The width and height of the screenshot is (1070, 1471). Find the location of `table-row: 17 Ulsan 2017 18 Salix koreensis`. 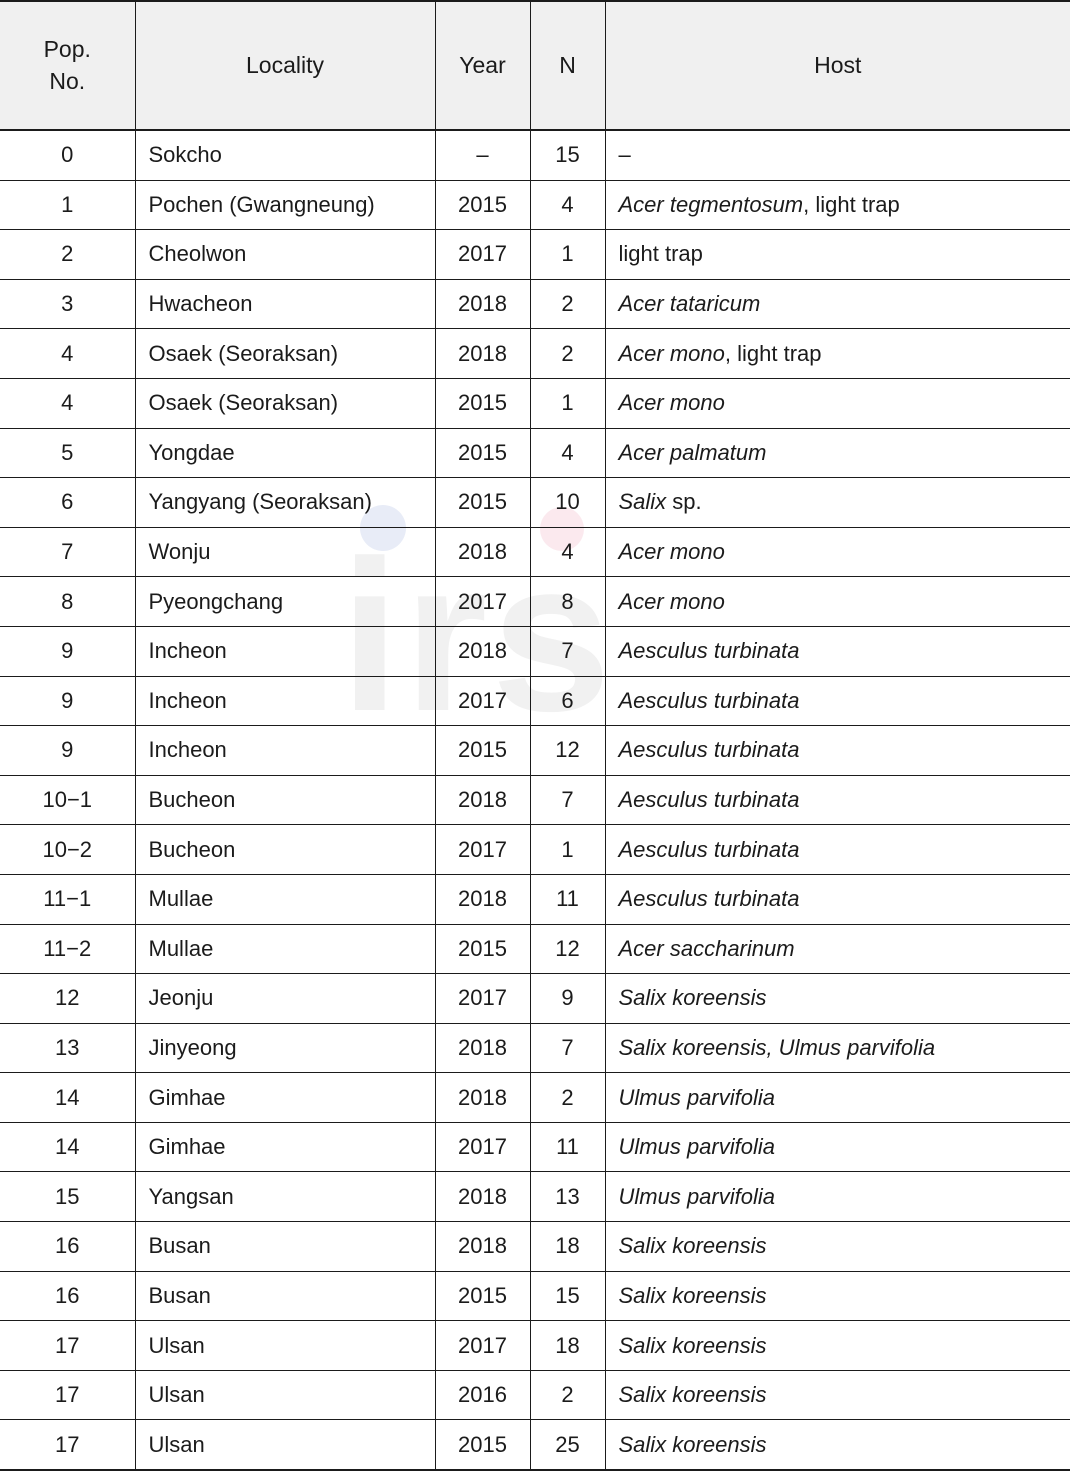

table-row: 17 Ulsan 2017 18 Salix koreensis is located at coordinates (535, 1345).